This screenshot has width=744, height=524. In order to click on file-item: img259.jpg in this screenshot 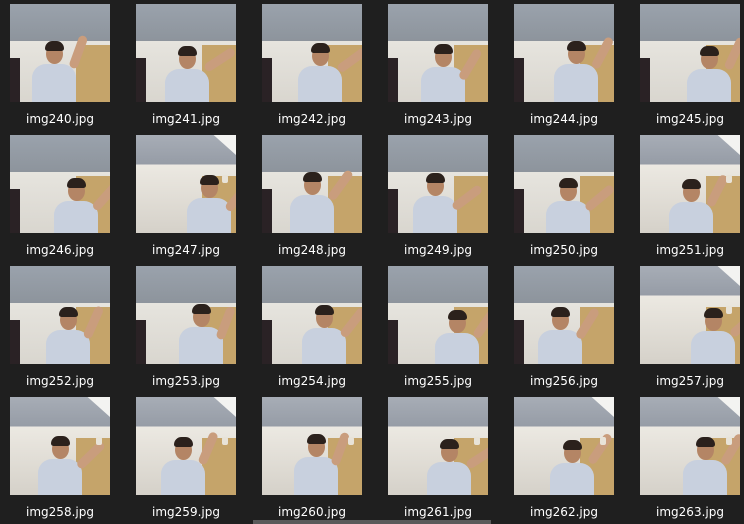, I will do `click(186, 456)`.